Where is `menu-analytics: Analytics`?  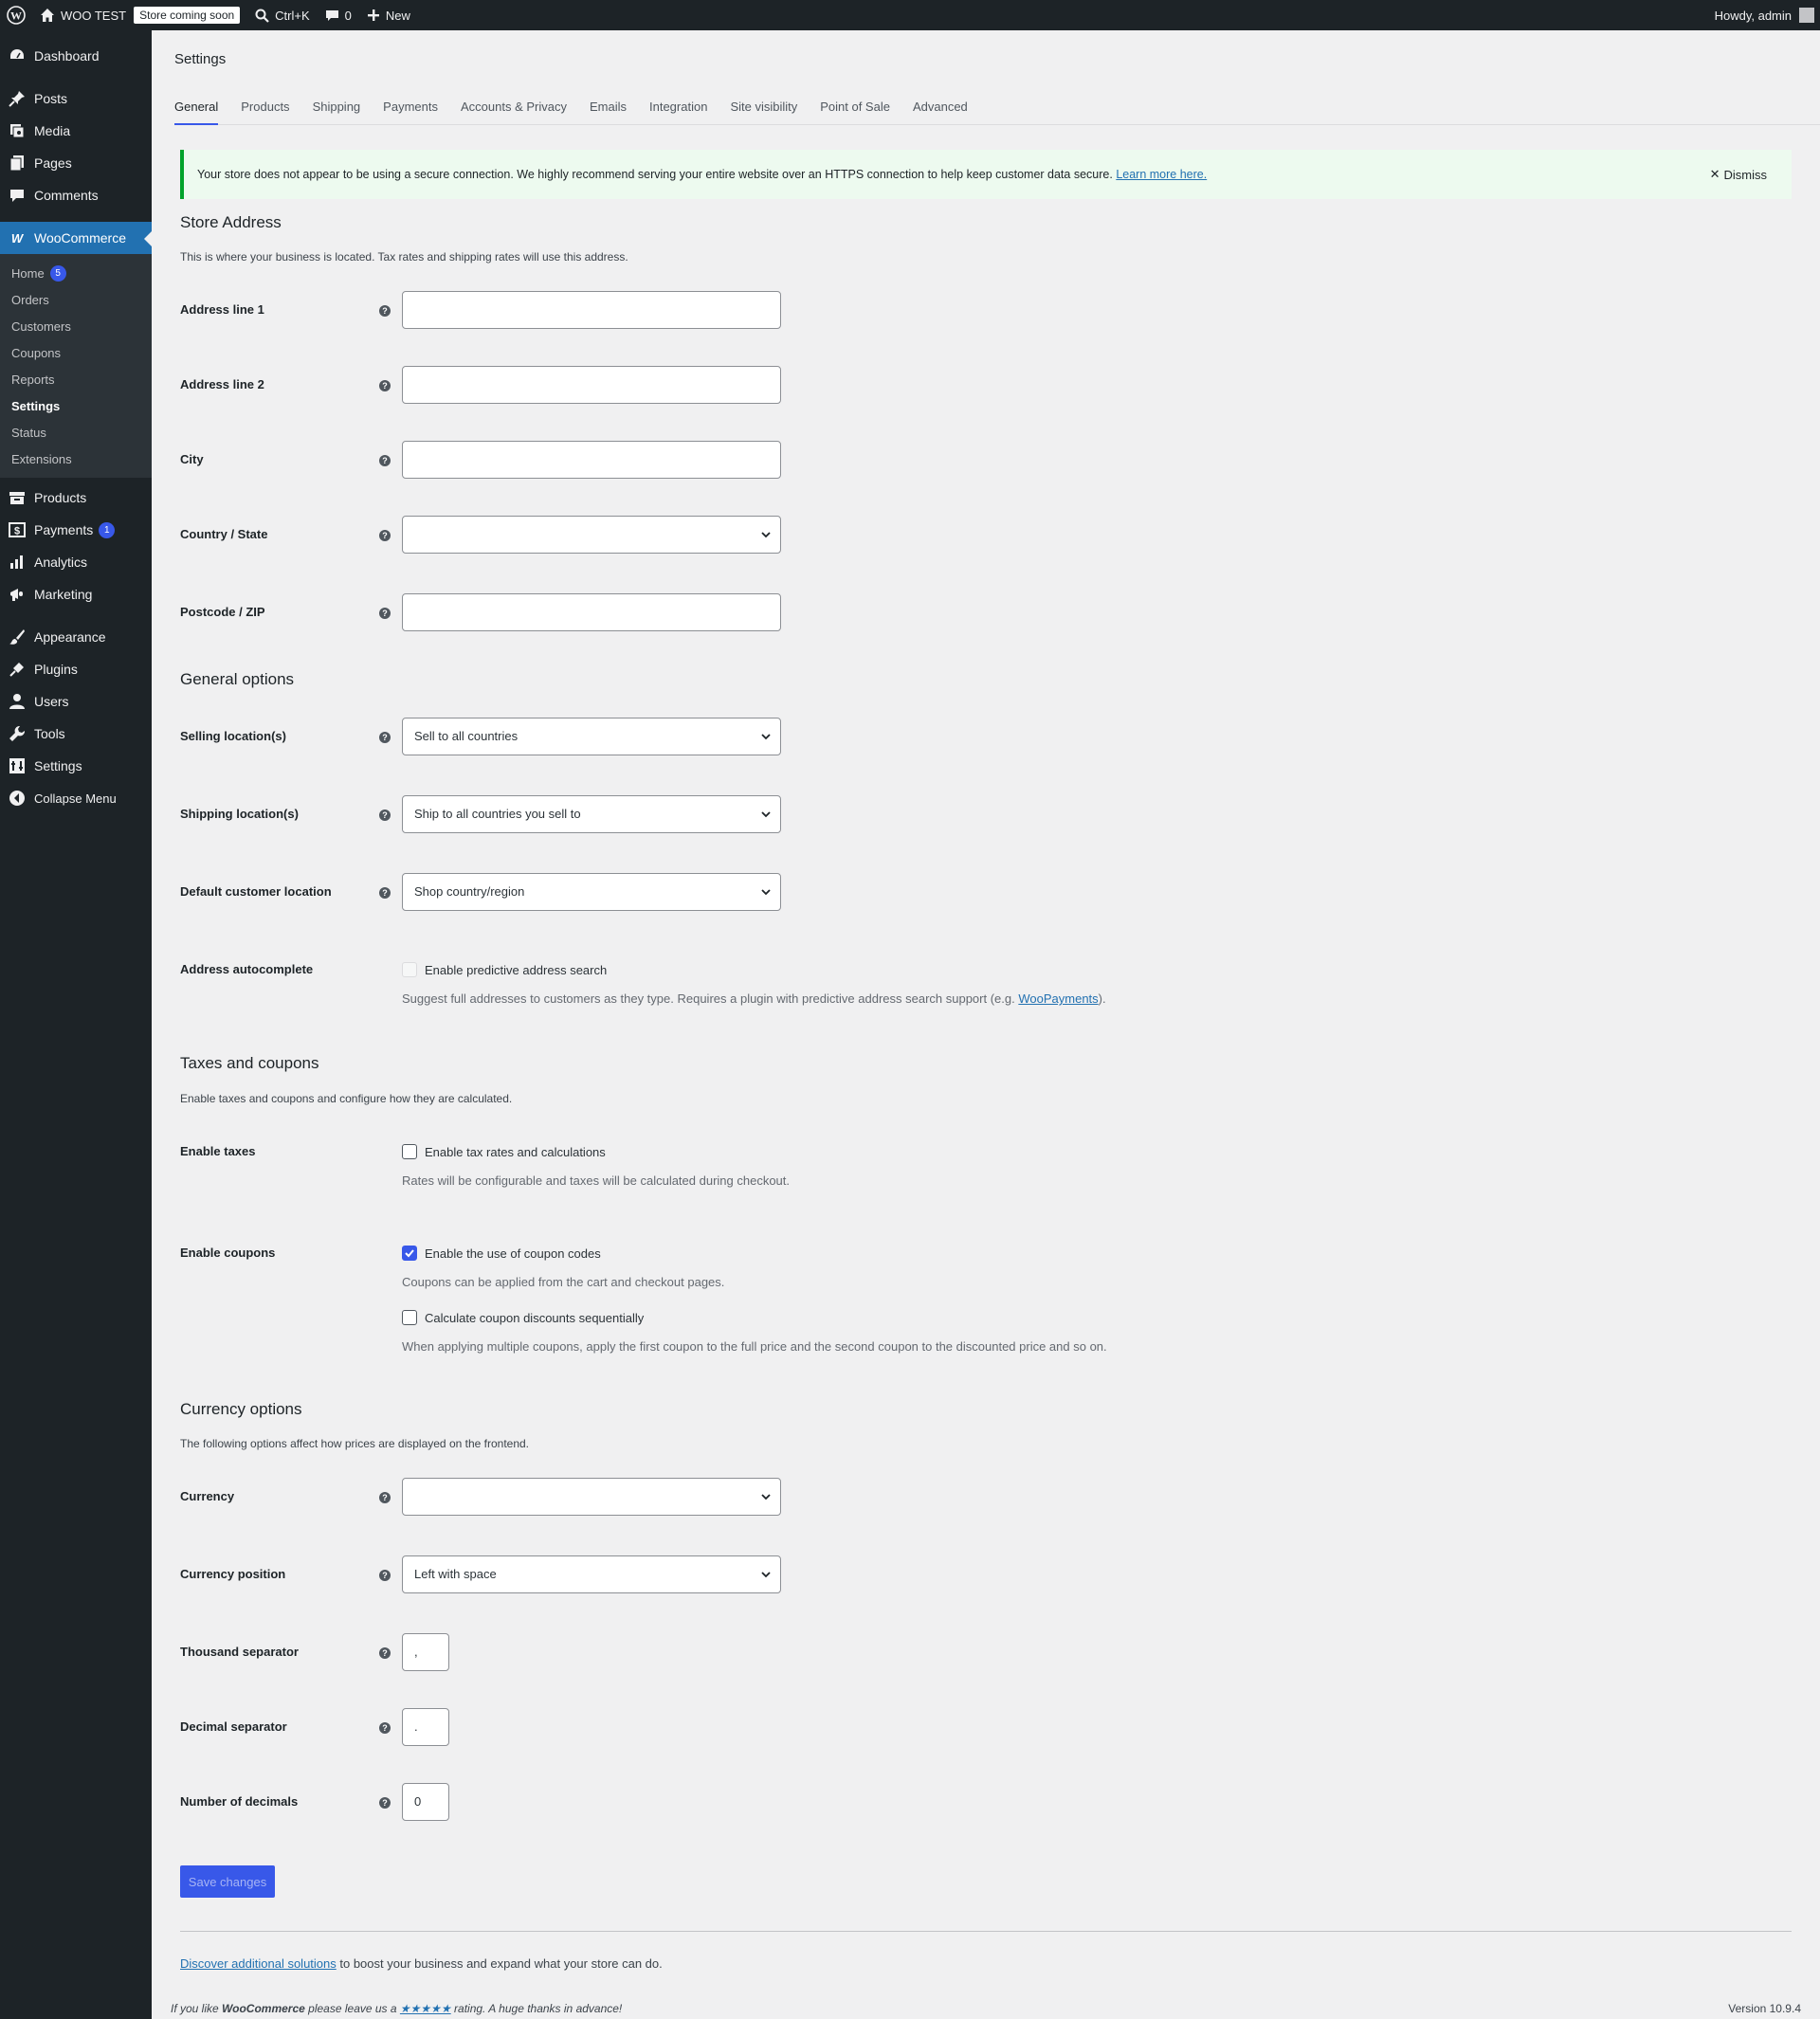 menu-analytics: Analytics is located at coordinates (76, 562).